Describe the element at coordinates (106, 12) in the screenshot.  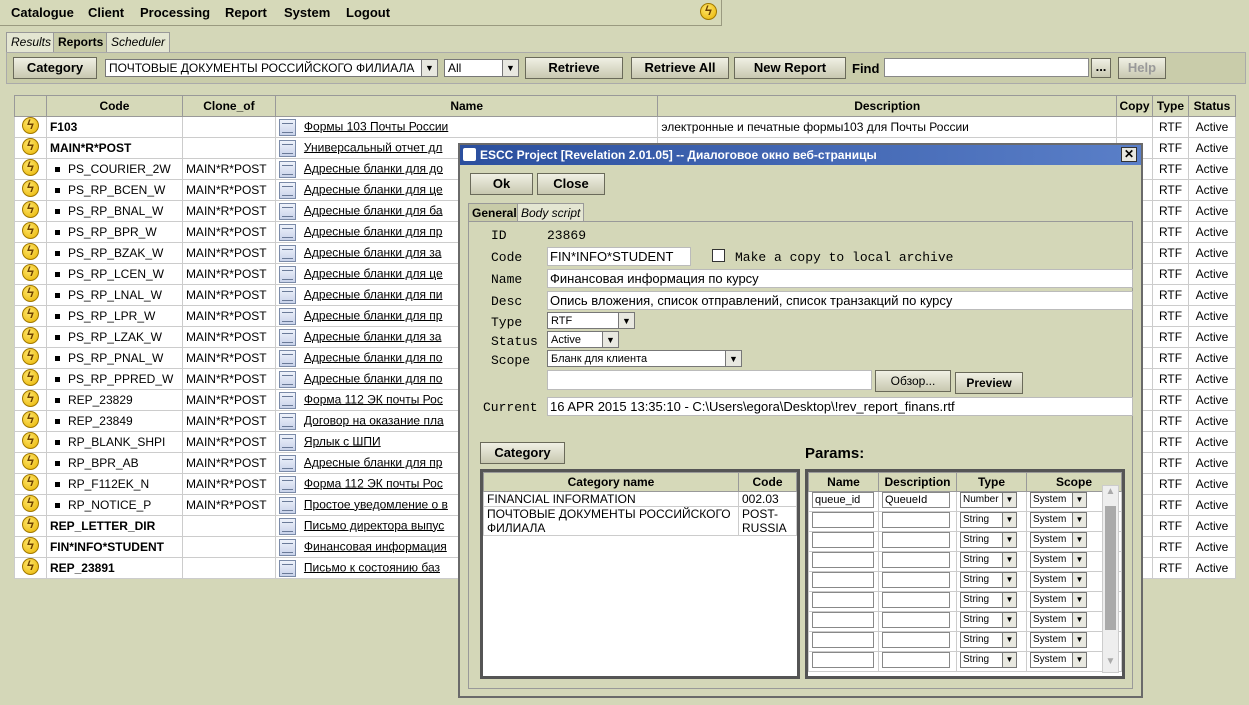
I see `menu-client: Client` at that location.